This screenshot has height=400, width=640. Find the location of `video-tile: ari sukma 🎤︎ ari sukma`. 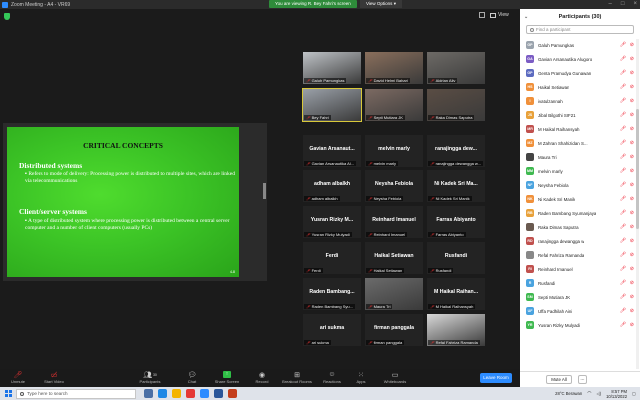

video-tile: ari sukma 🎤︎ ari sukma is located at coordinates (332, 330).